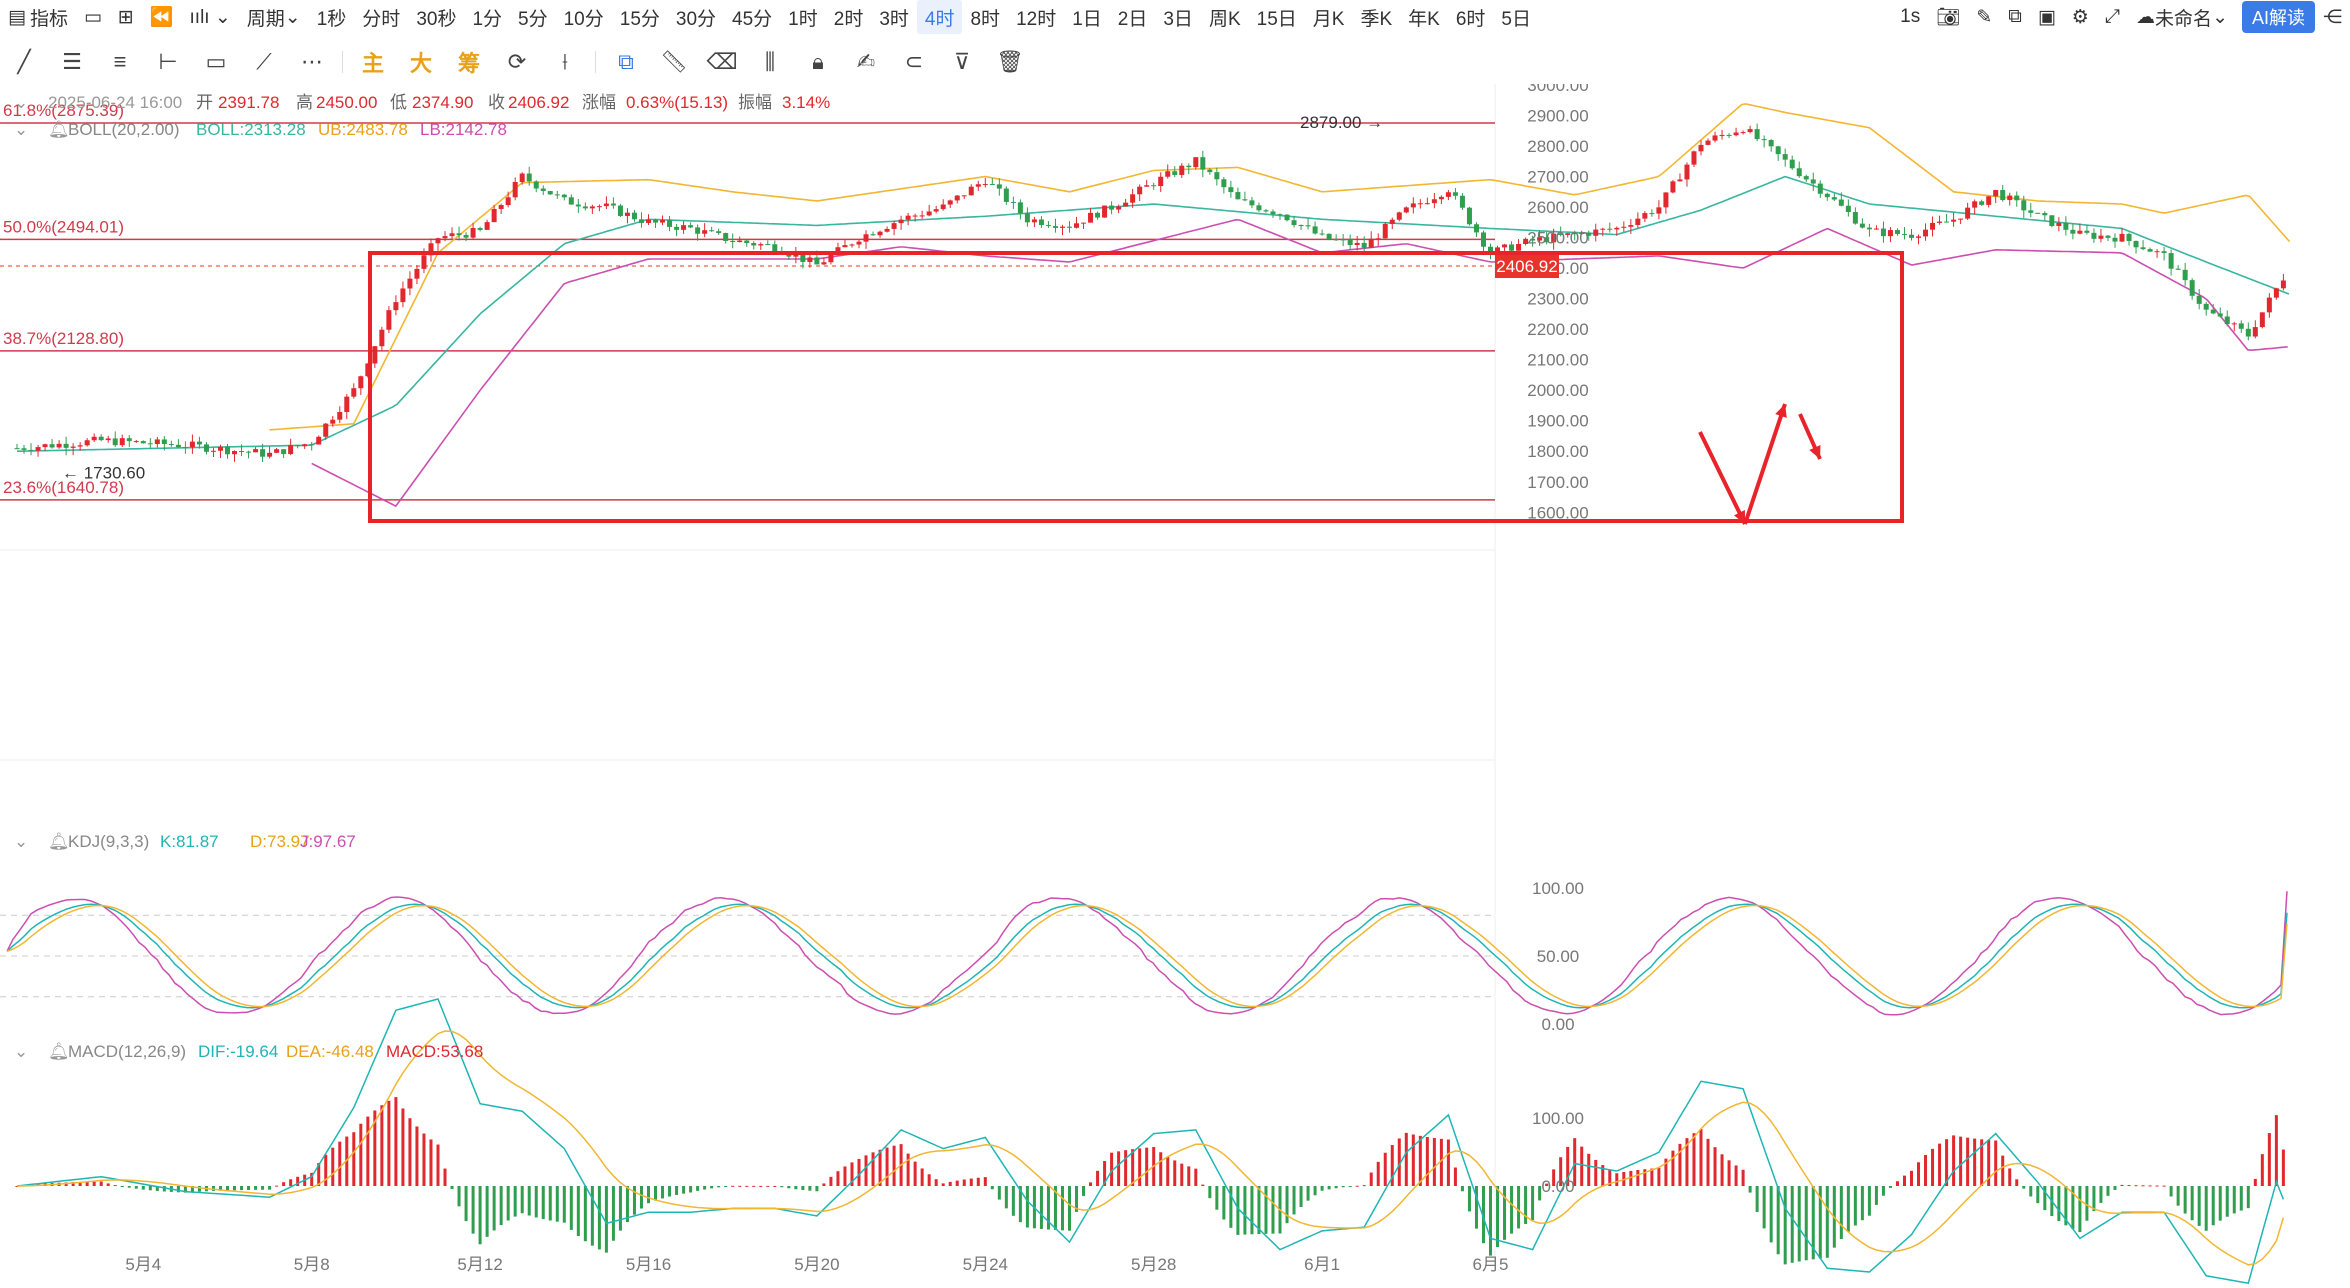 The image size is (2350, 1288). I want to click on copy-icon: ⧉, so click(626, 62).